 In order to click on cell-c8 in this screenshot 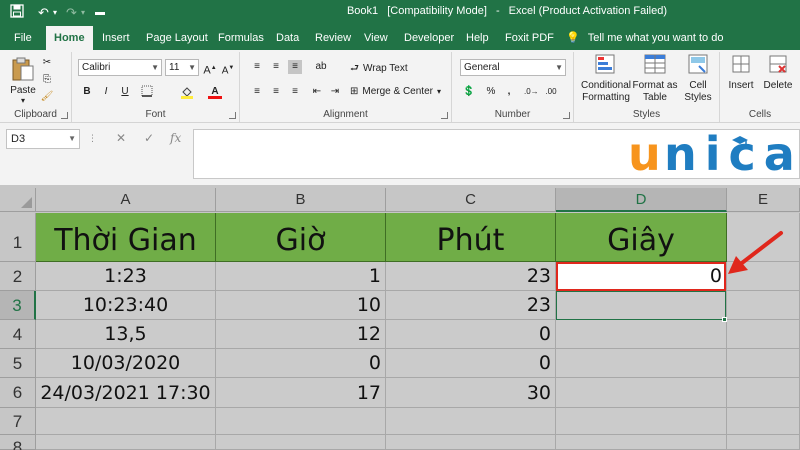, I will do `click(471, 442)`.